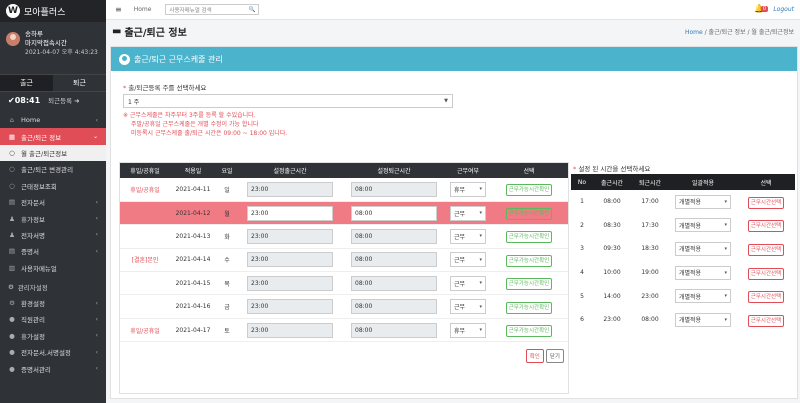  I want to click on calendar-icon: ▦, so click(12, 136).